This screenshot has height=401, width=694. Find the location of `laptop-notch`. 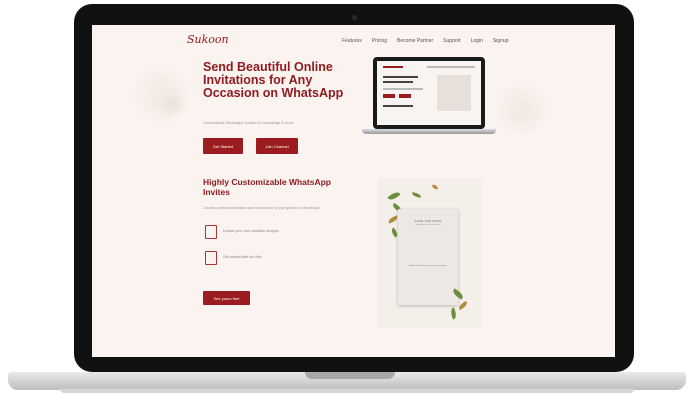

laptop-notch is located at coordinates (350, 375).